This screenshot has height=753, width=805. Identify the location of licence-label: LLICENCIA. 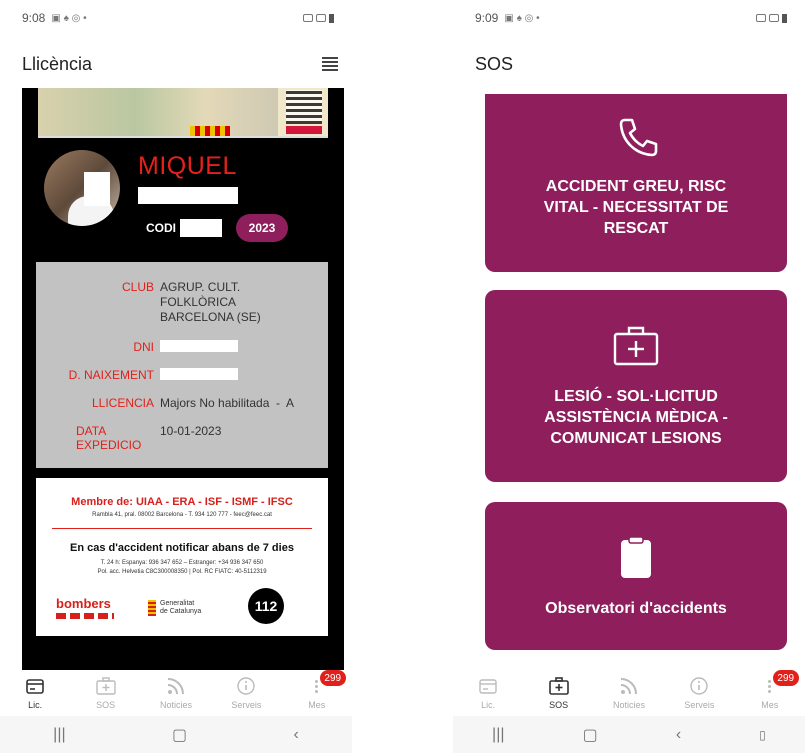
(122, 403).